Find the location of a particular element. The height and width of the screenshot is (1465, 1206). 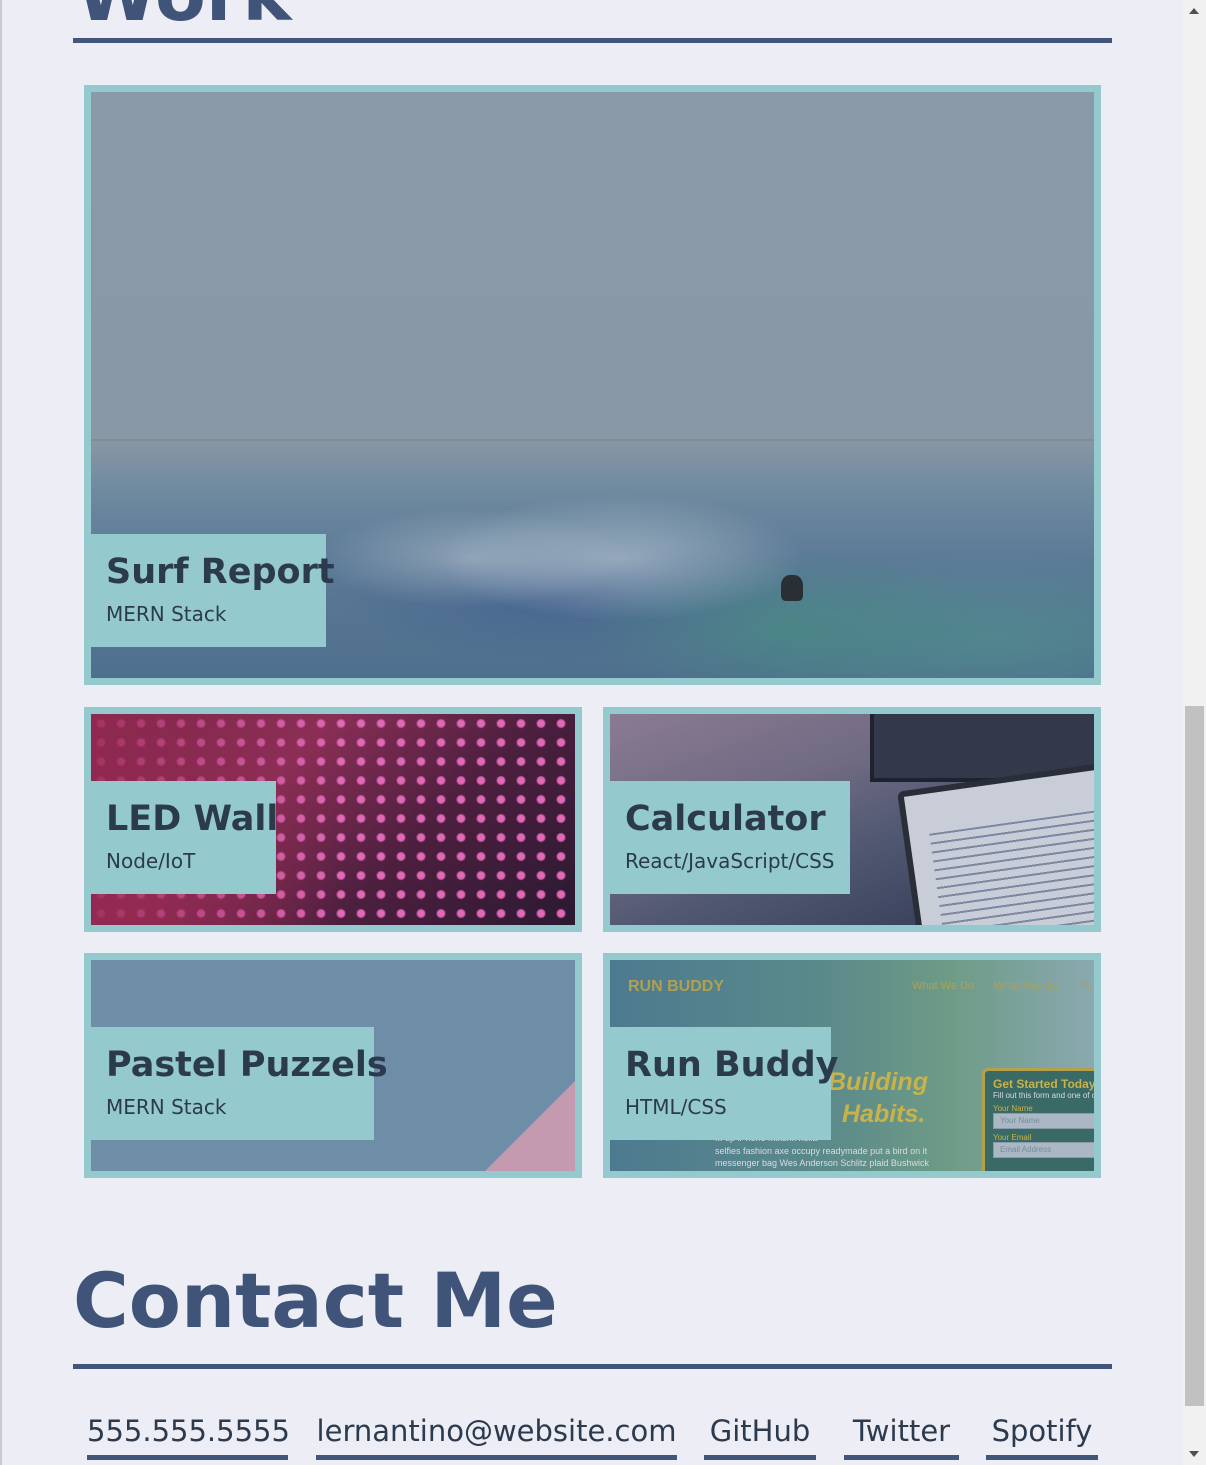

work-heading-rule is located at coordinates (592, 40).